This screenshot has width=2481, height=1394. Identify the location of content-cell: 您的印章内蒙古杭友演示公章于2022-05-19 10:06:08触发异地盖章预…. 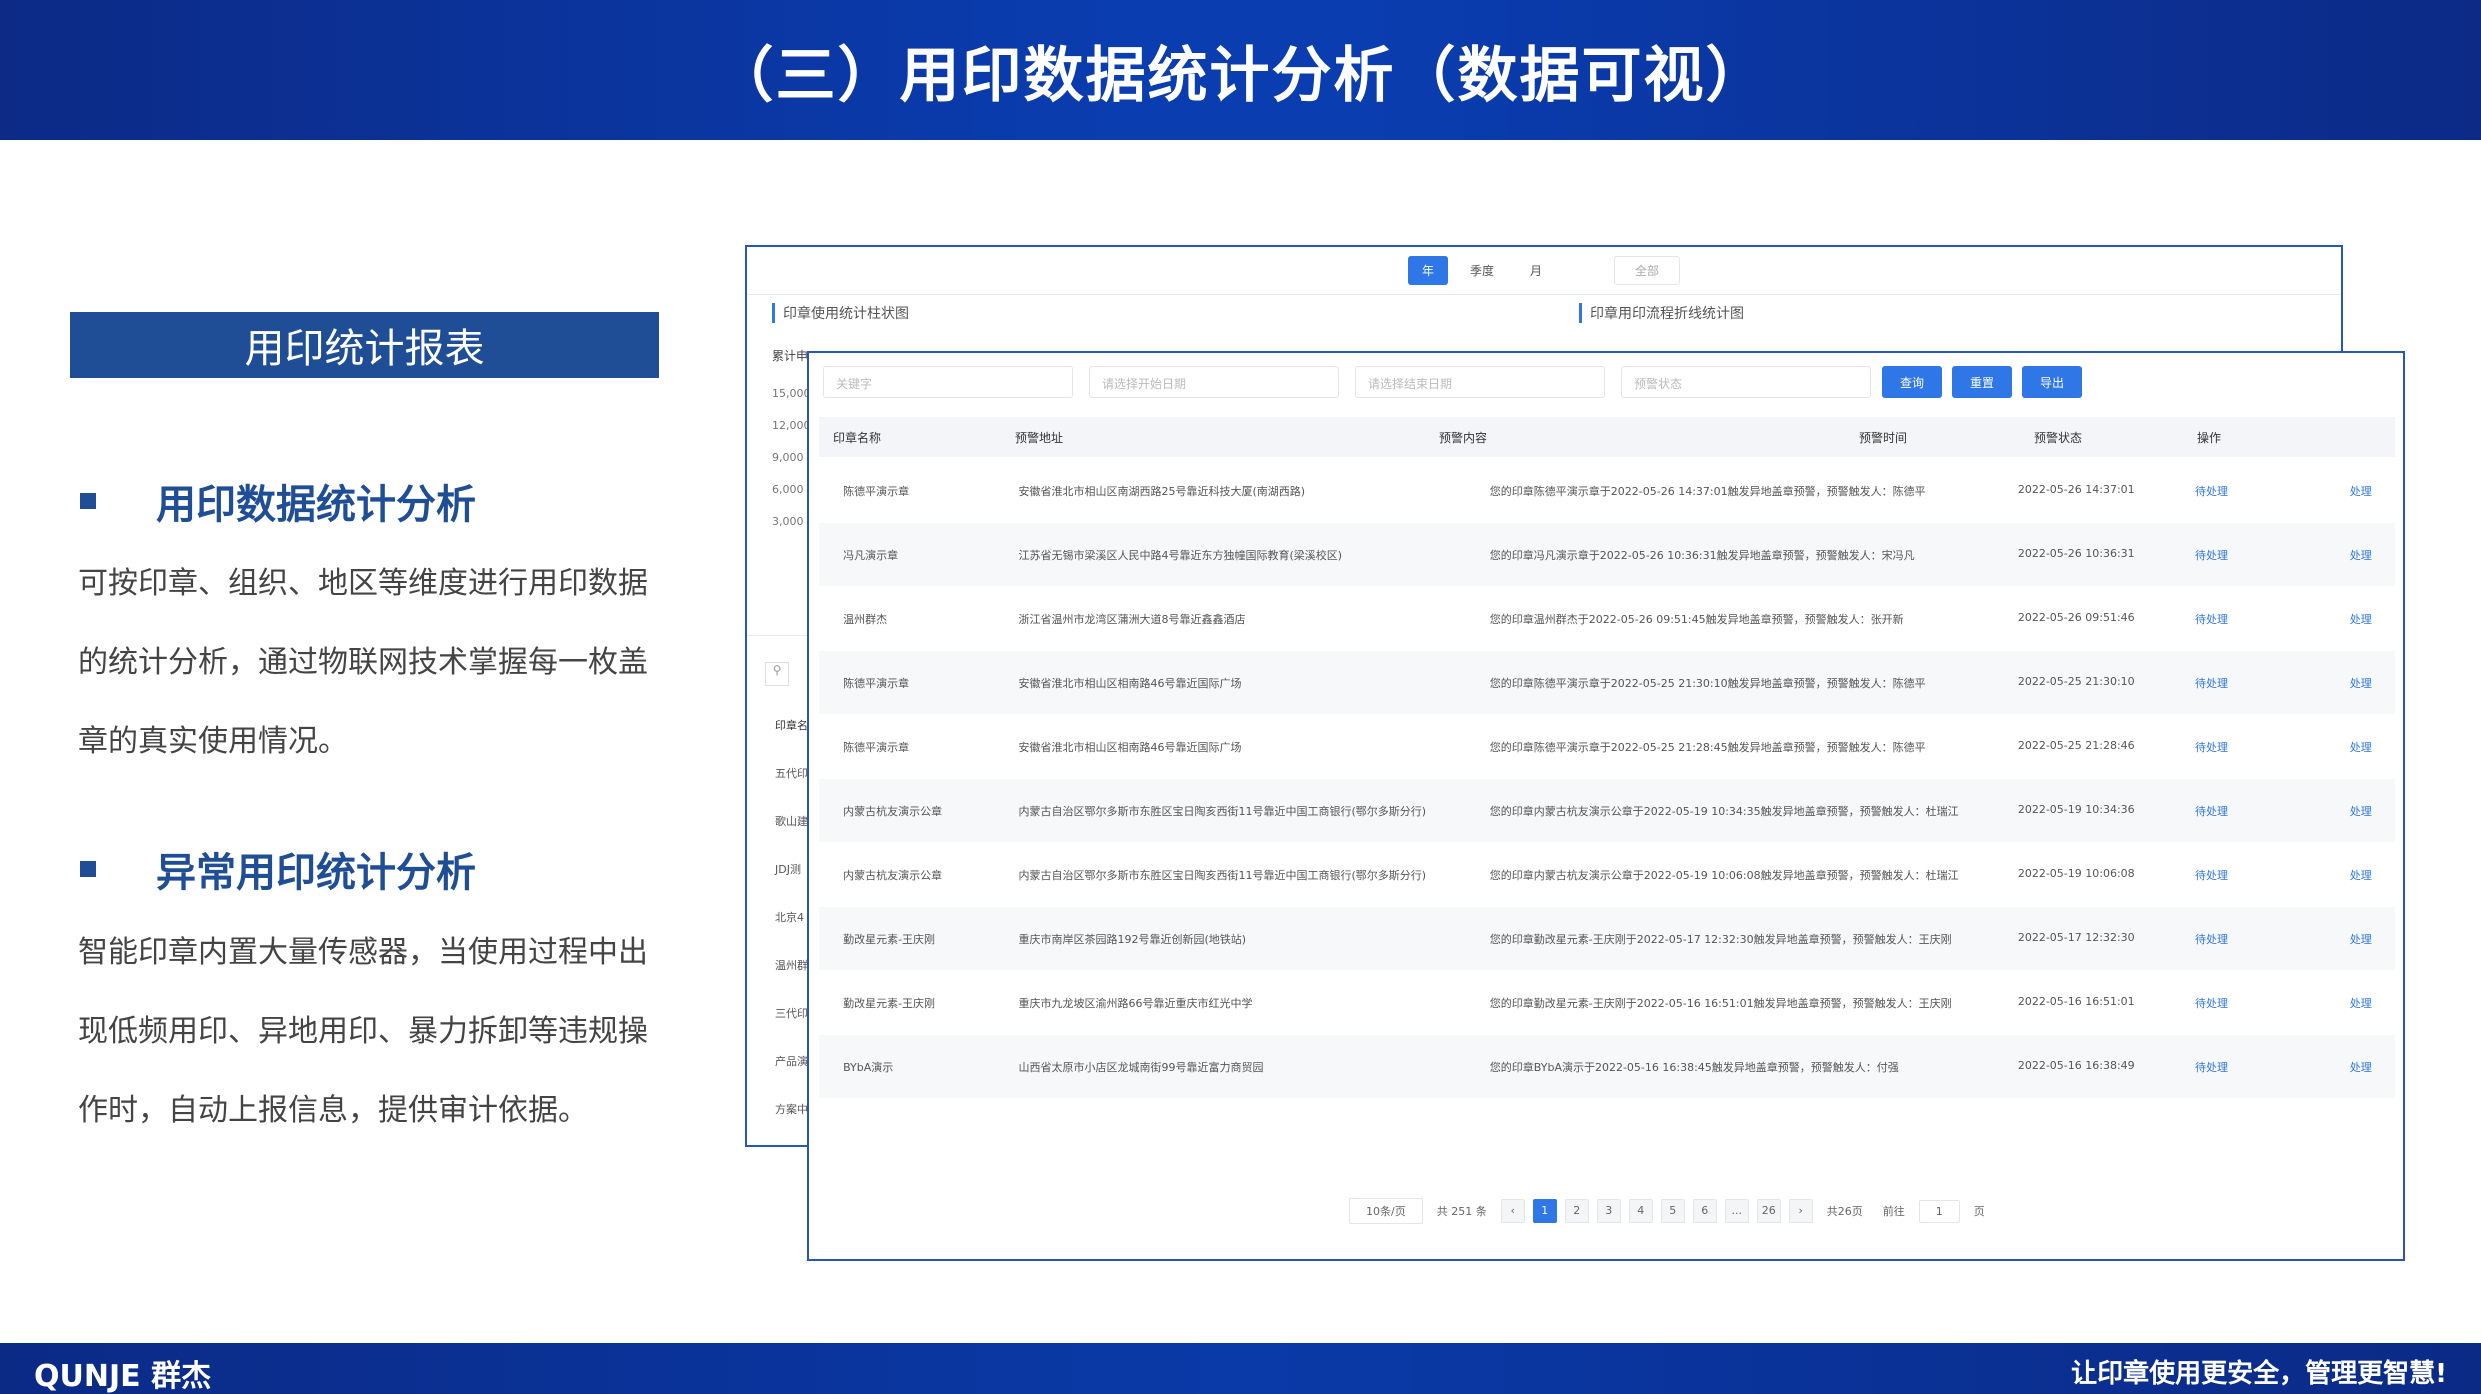
(1724, 875).